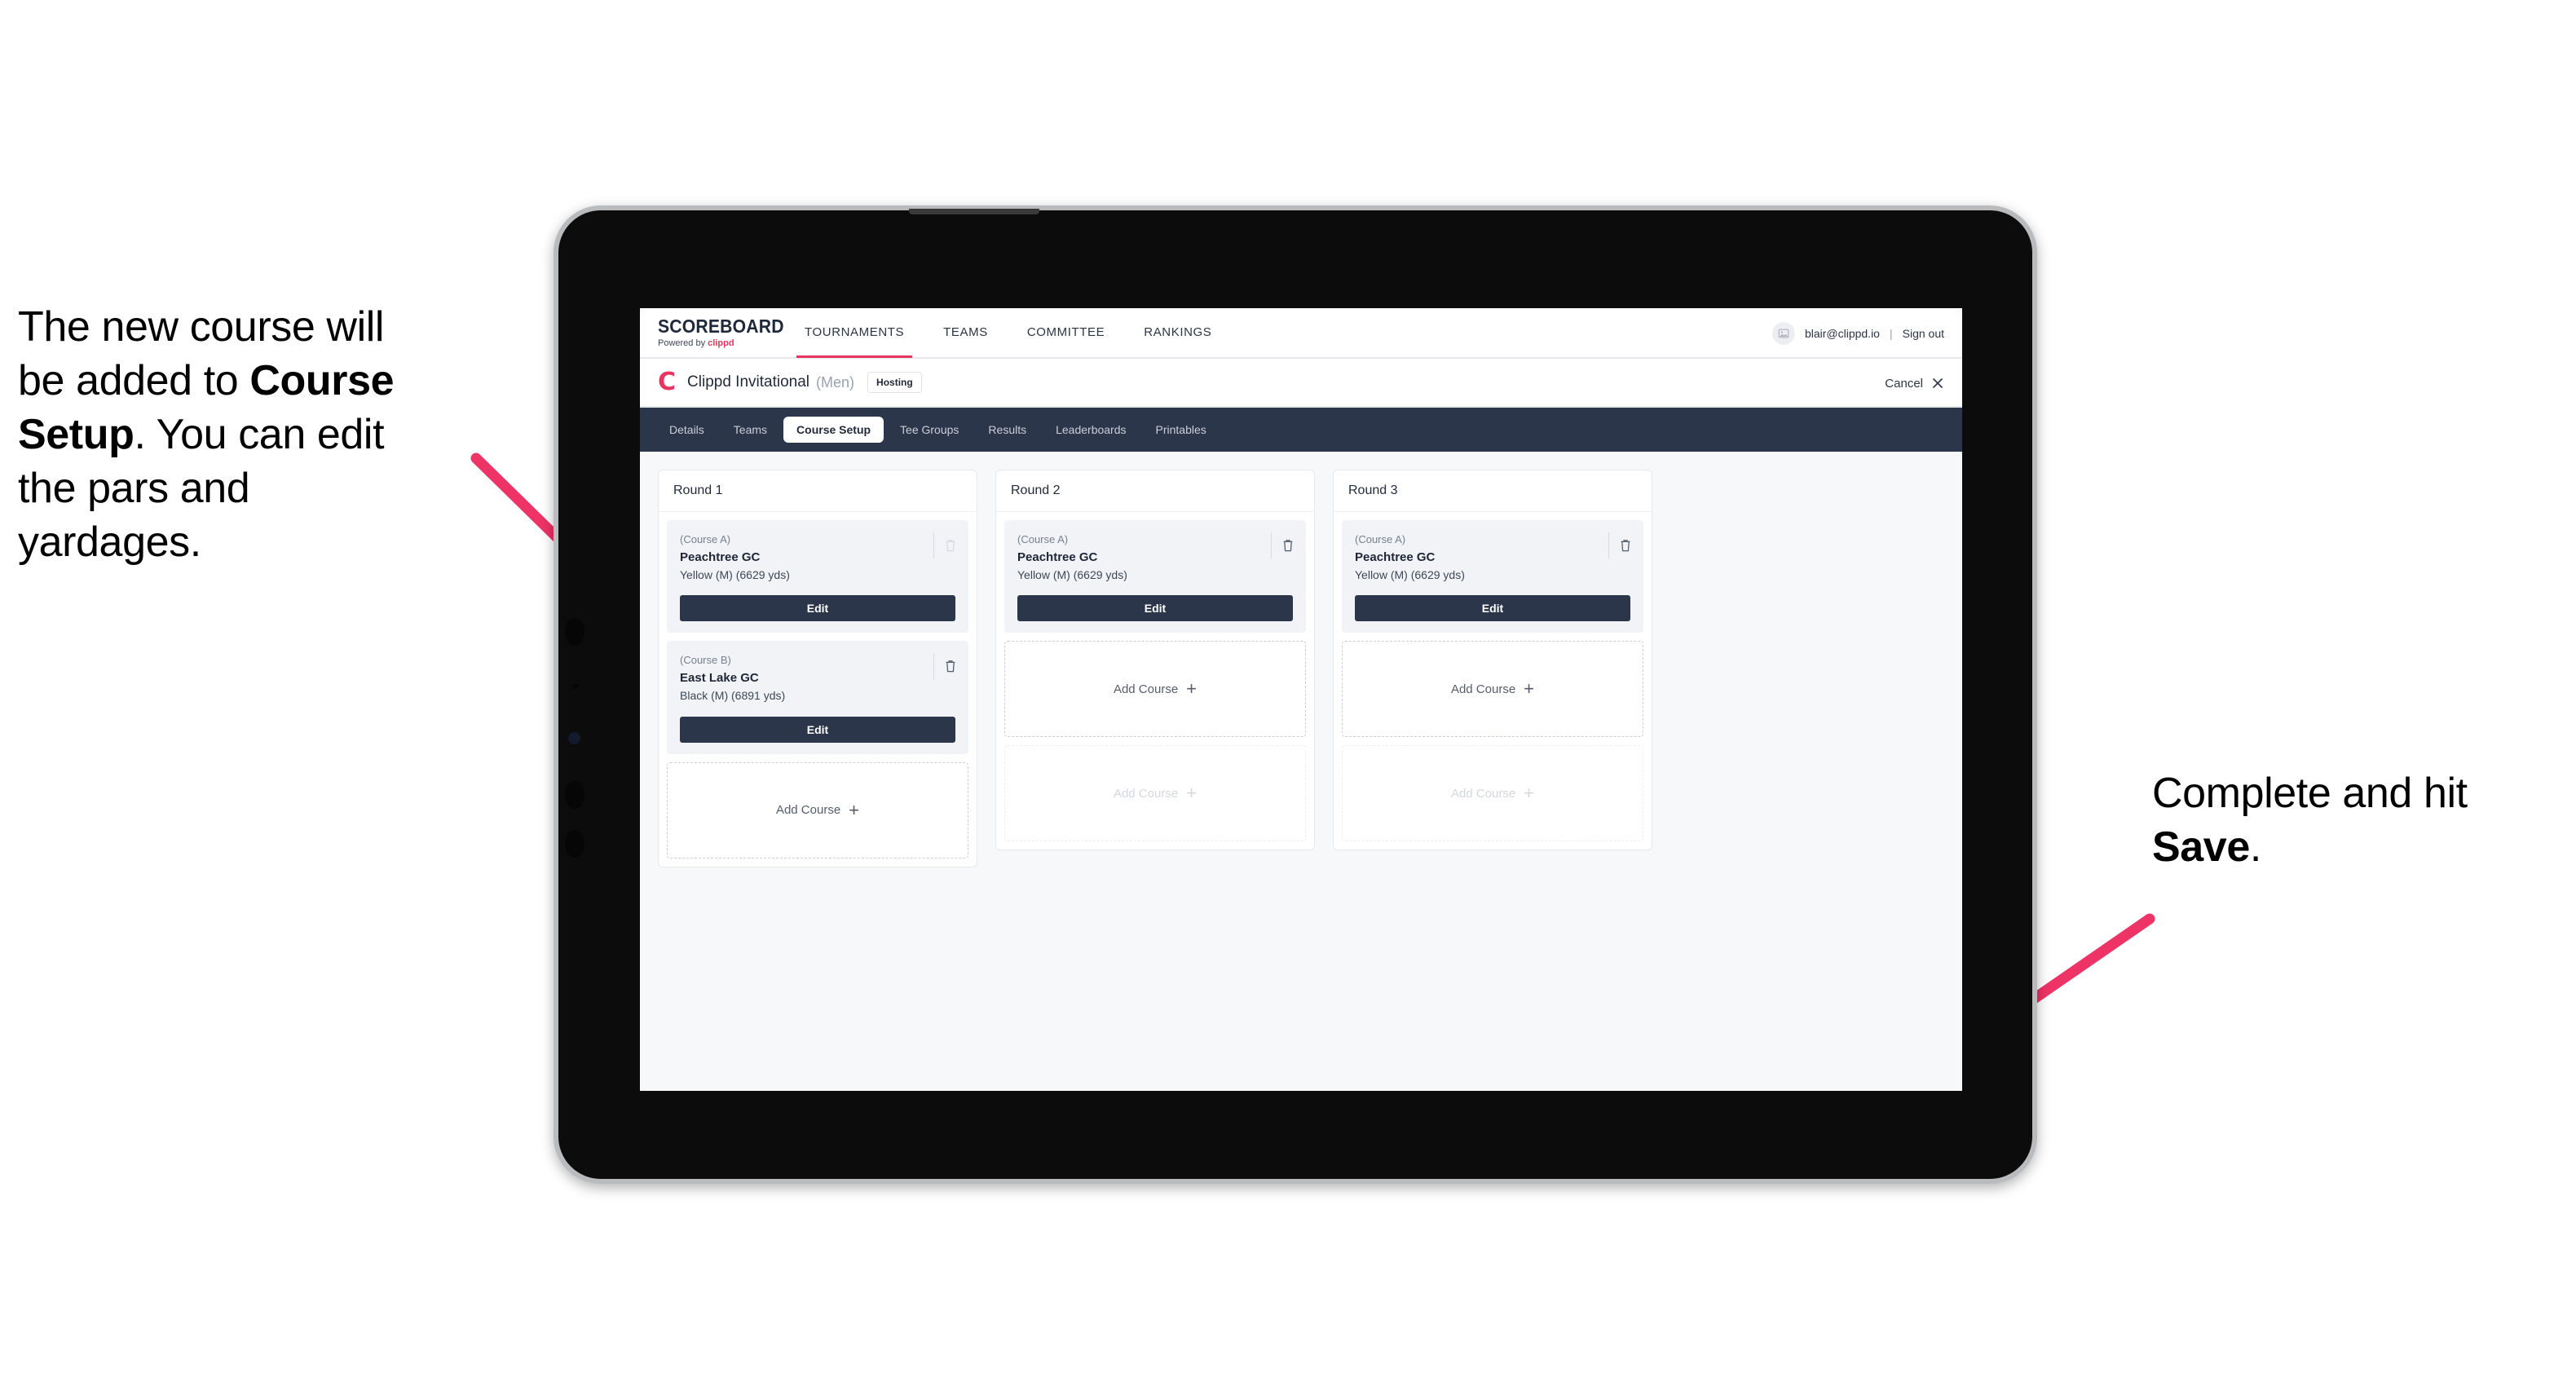 This screenshot has width=2576, height=1386. I want to click on primary-nav: TOURNAMENTS TEAMS COMMITTEE RANKINGS, so click(1008, 333).